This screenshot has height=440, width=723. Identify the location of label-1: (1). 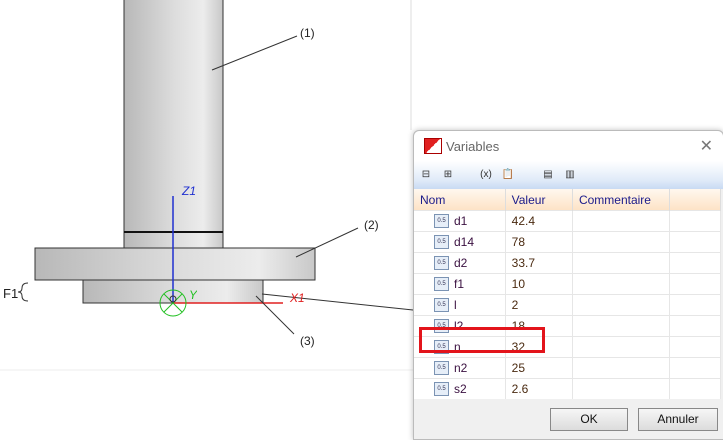
(307, 33).